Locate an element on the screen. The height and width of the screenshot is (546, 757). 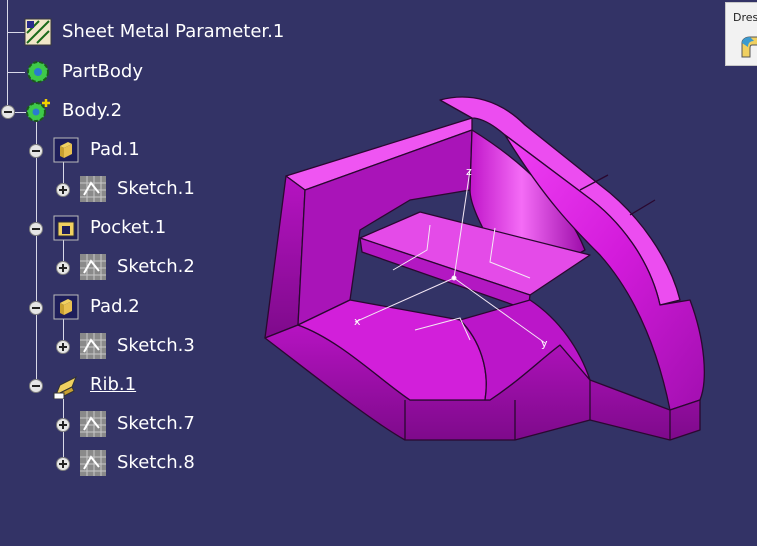
expand-sketch3-toggle is located at coordinates (63, 347).